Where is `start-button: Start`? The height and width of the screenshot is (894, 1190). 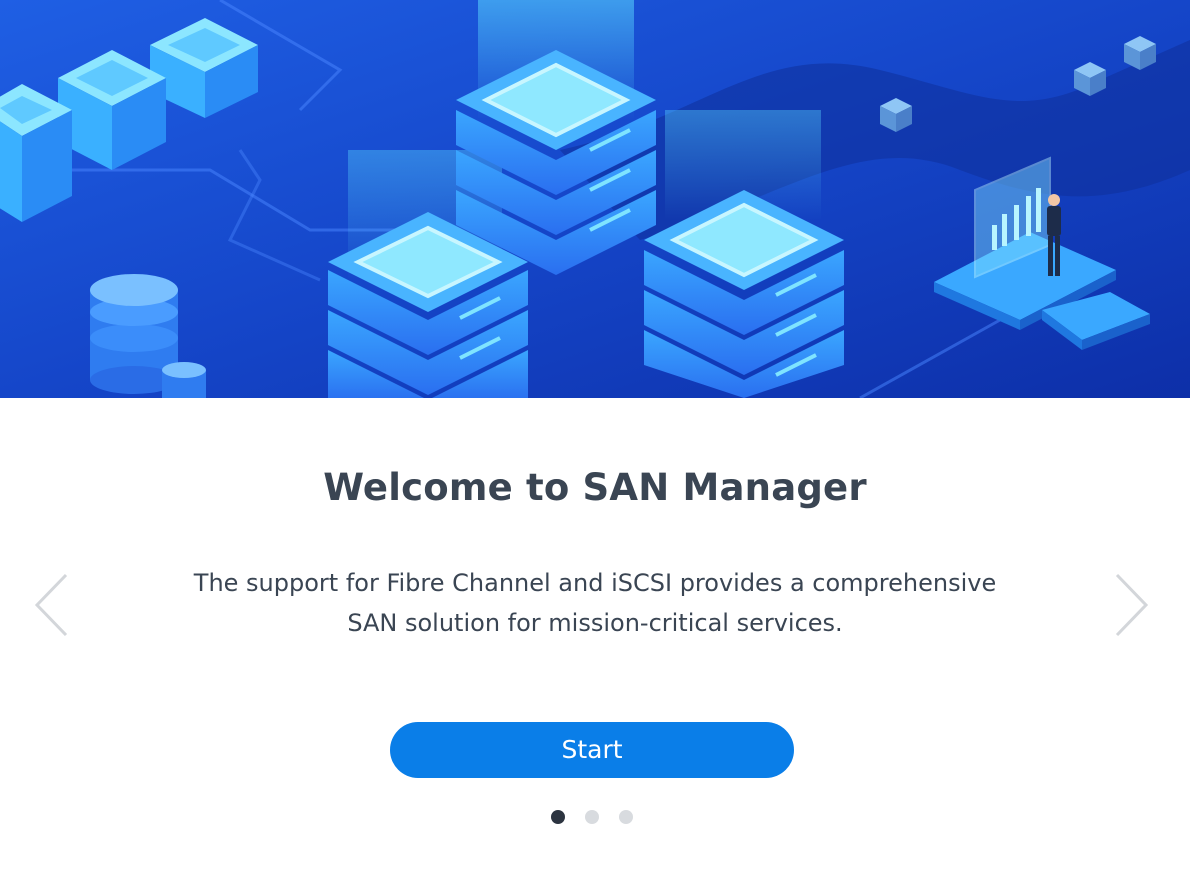
start-button: Start is located at coordinates (592, 750).